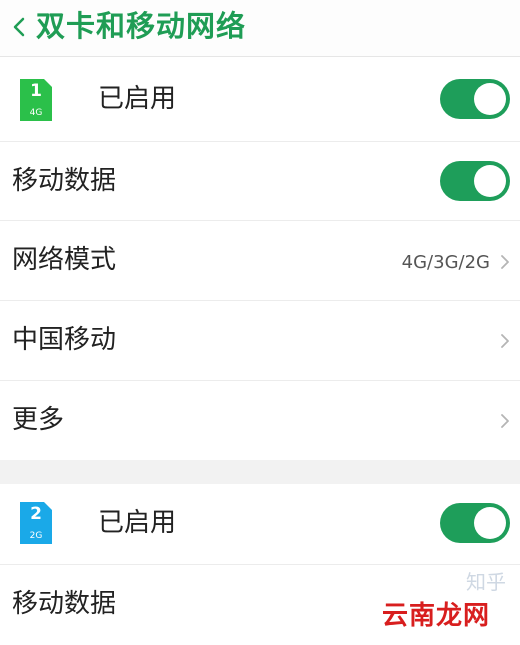  I want to click on network-mode-label: 网络模式, so click(64, 260).